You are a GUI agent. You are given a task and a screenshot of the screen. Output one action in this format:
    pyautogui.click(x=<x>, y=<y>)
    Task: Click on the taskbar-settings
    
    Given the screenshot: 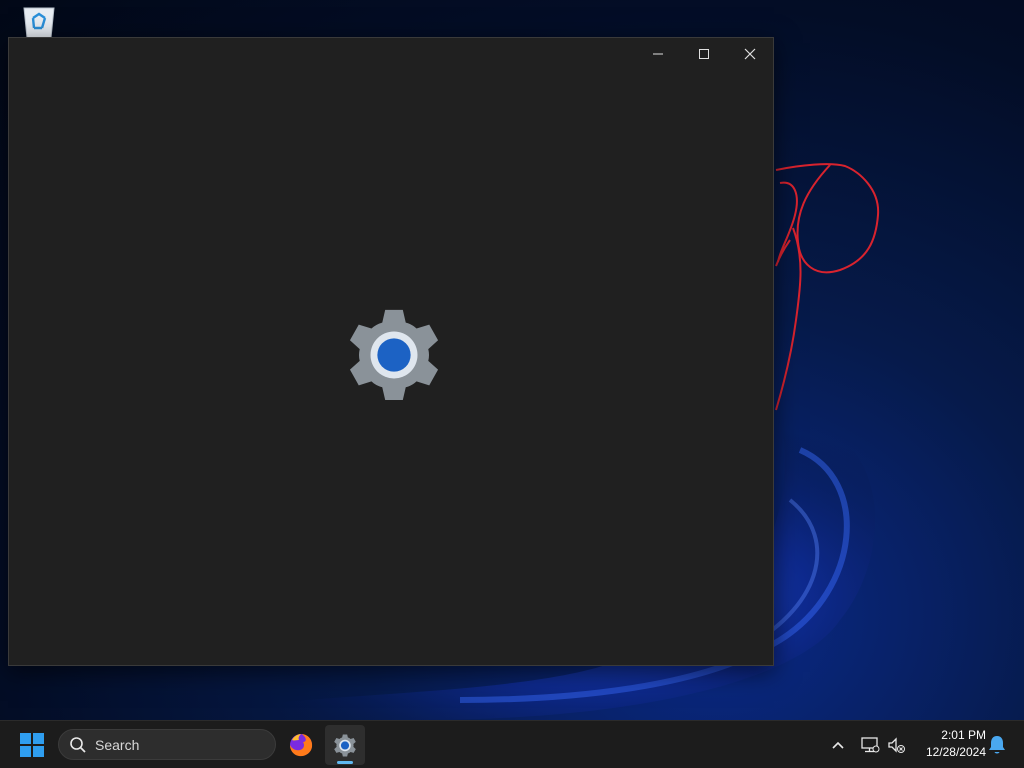 What is the action you would take?
    pyautogui.click(x=345, y=745)
    